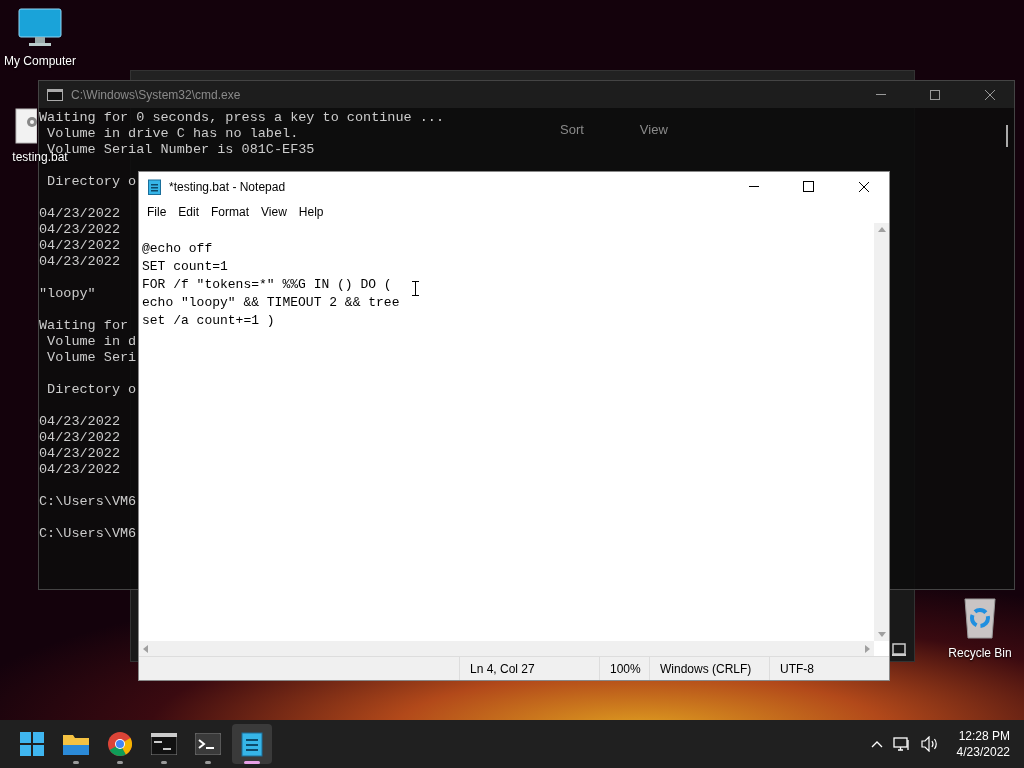 The height and width of the screenshot is (768, 1024). I want to click on console-line: "loopy", so click(67, 294).